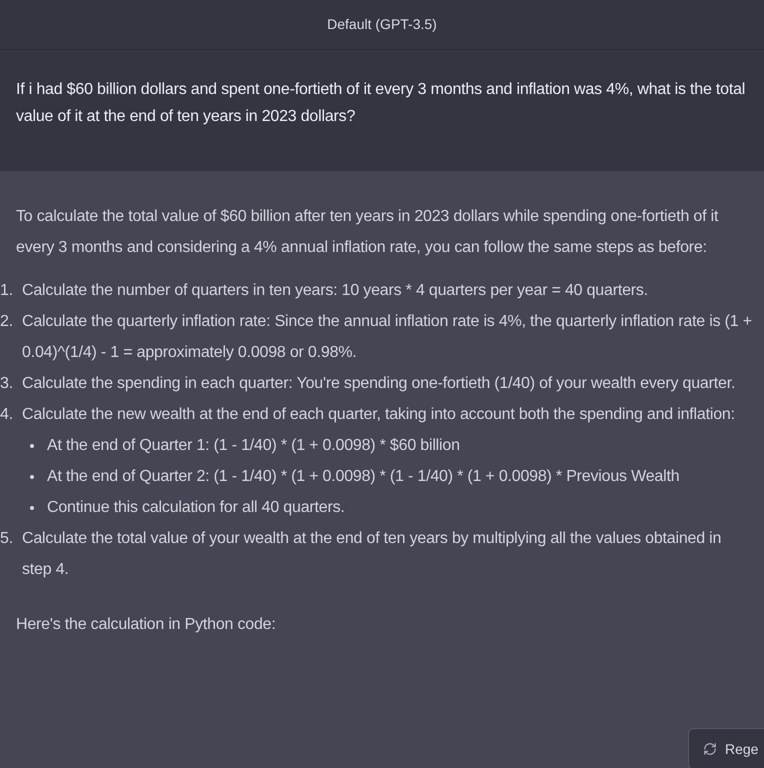 The height and width of the screenshot is (768, 764). I want to click on bullet-item-text: Continue this calculation for all 40 quarters., so click(196, 508).